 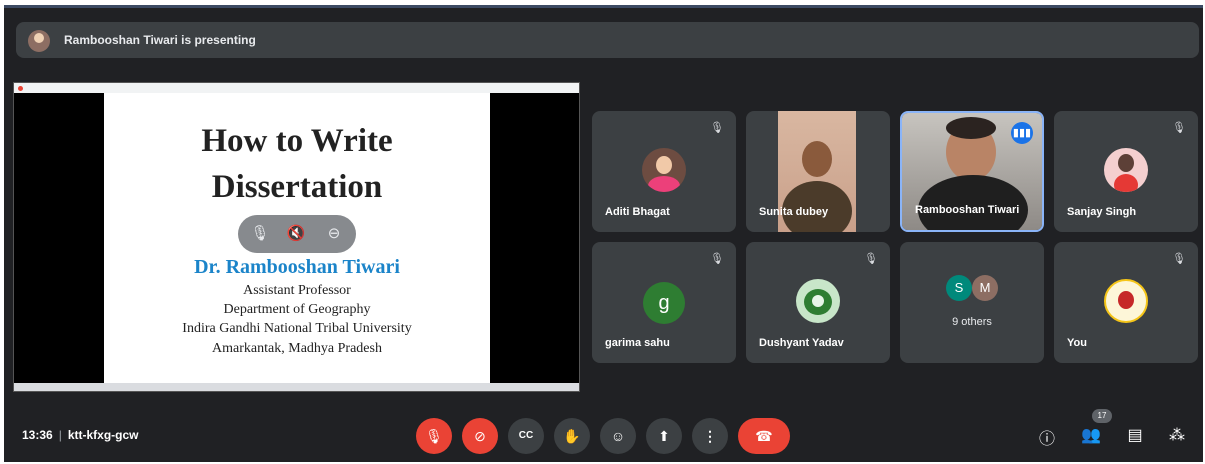 I want to click on speaking-indicator-icon: ▮▮▮, so click(x=1022, y=133).